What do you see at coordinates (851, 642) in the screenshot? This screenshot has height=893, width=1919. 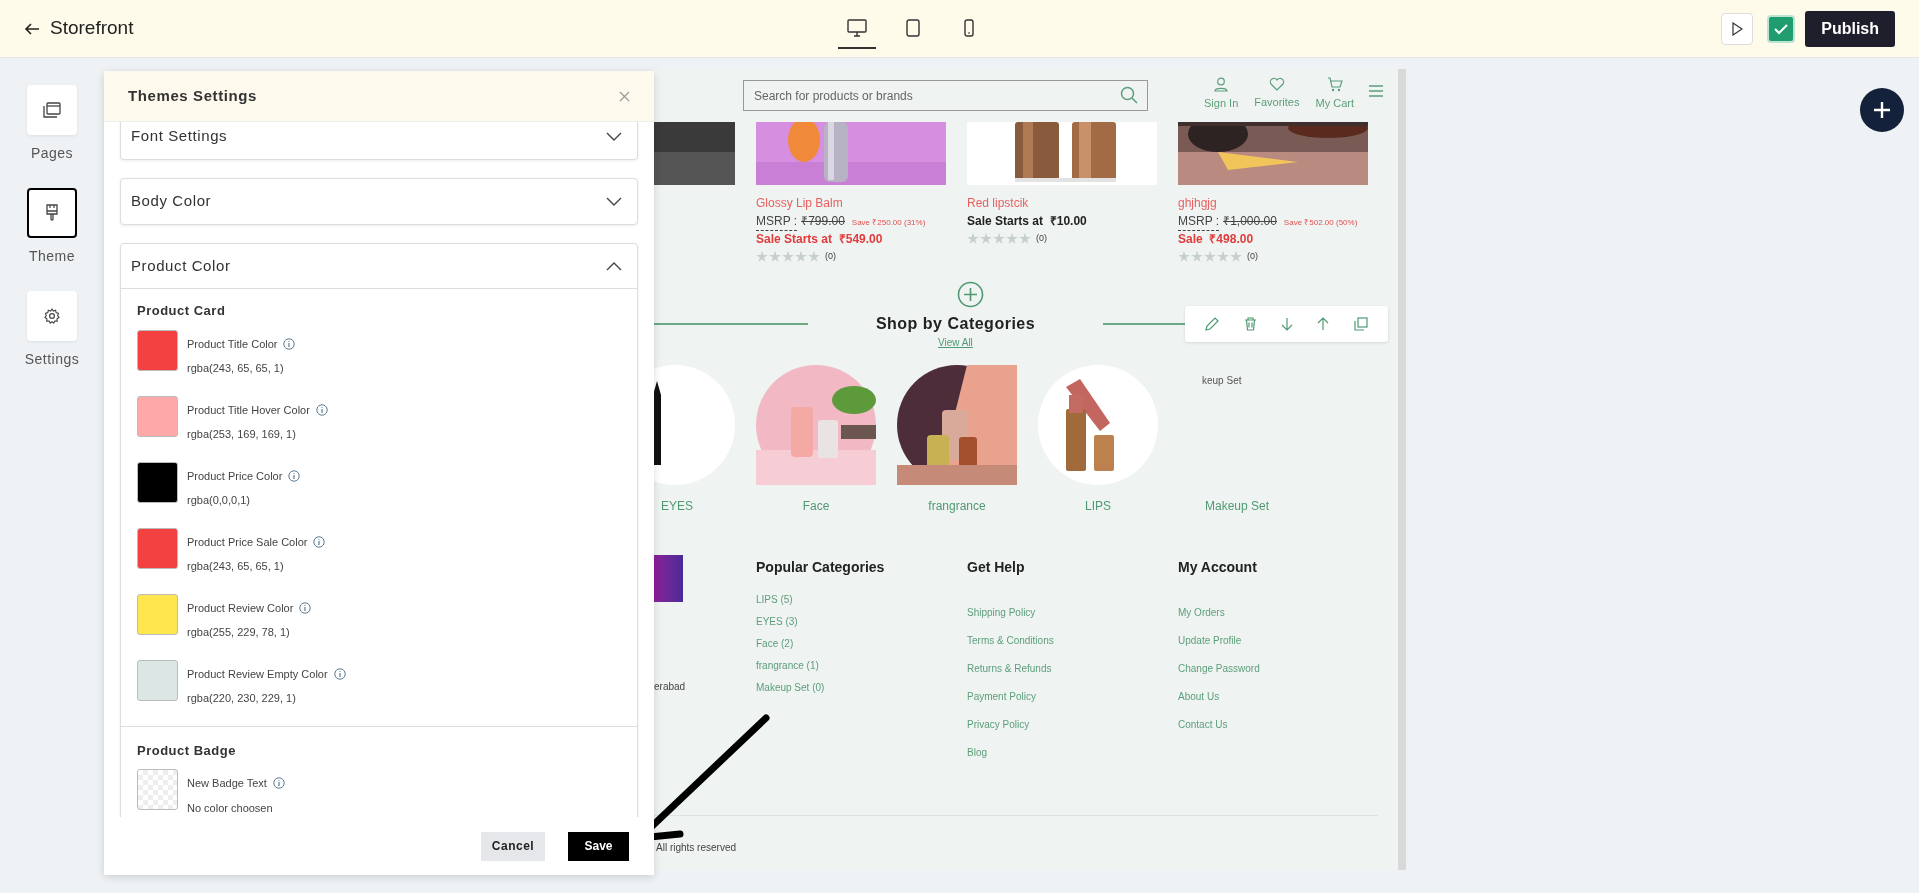 I see `footer-link: Face (2)` at bounding box center [851, 642].